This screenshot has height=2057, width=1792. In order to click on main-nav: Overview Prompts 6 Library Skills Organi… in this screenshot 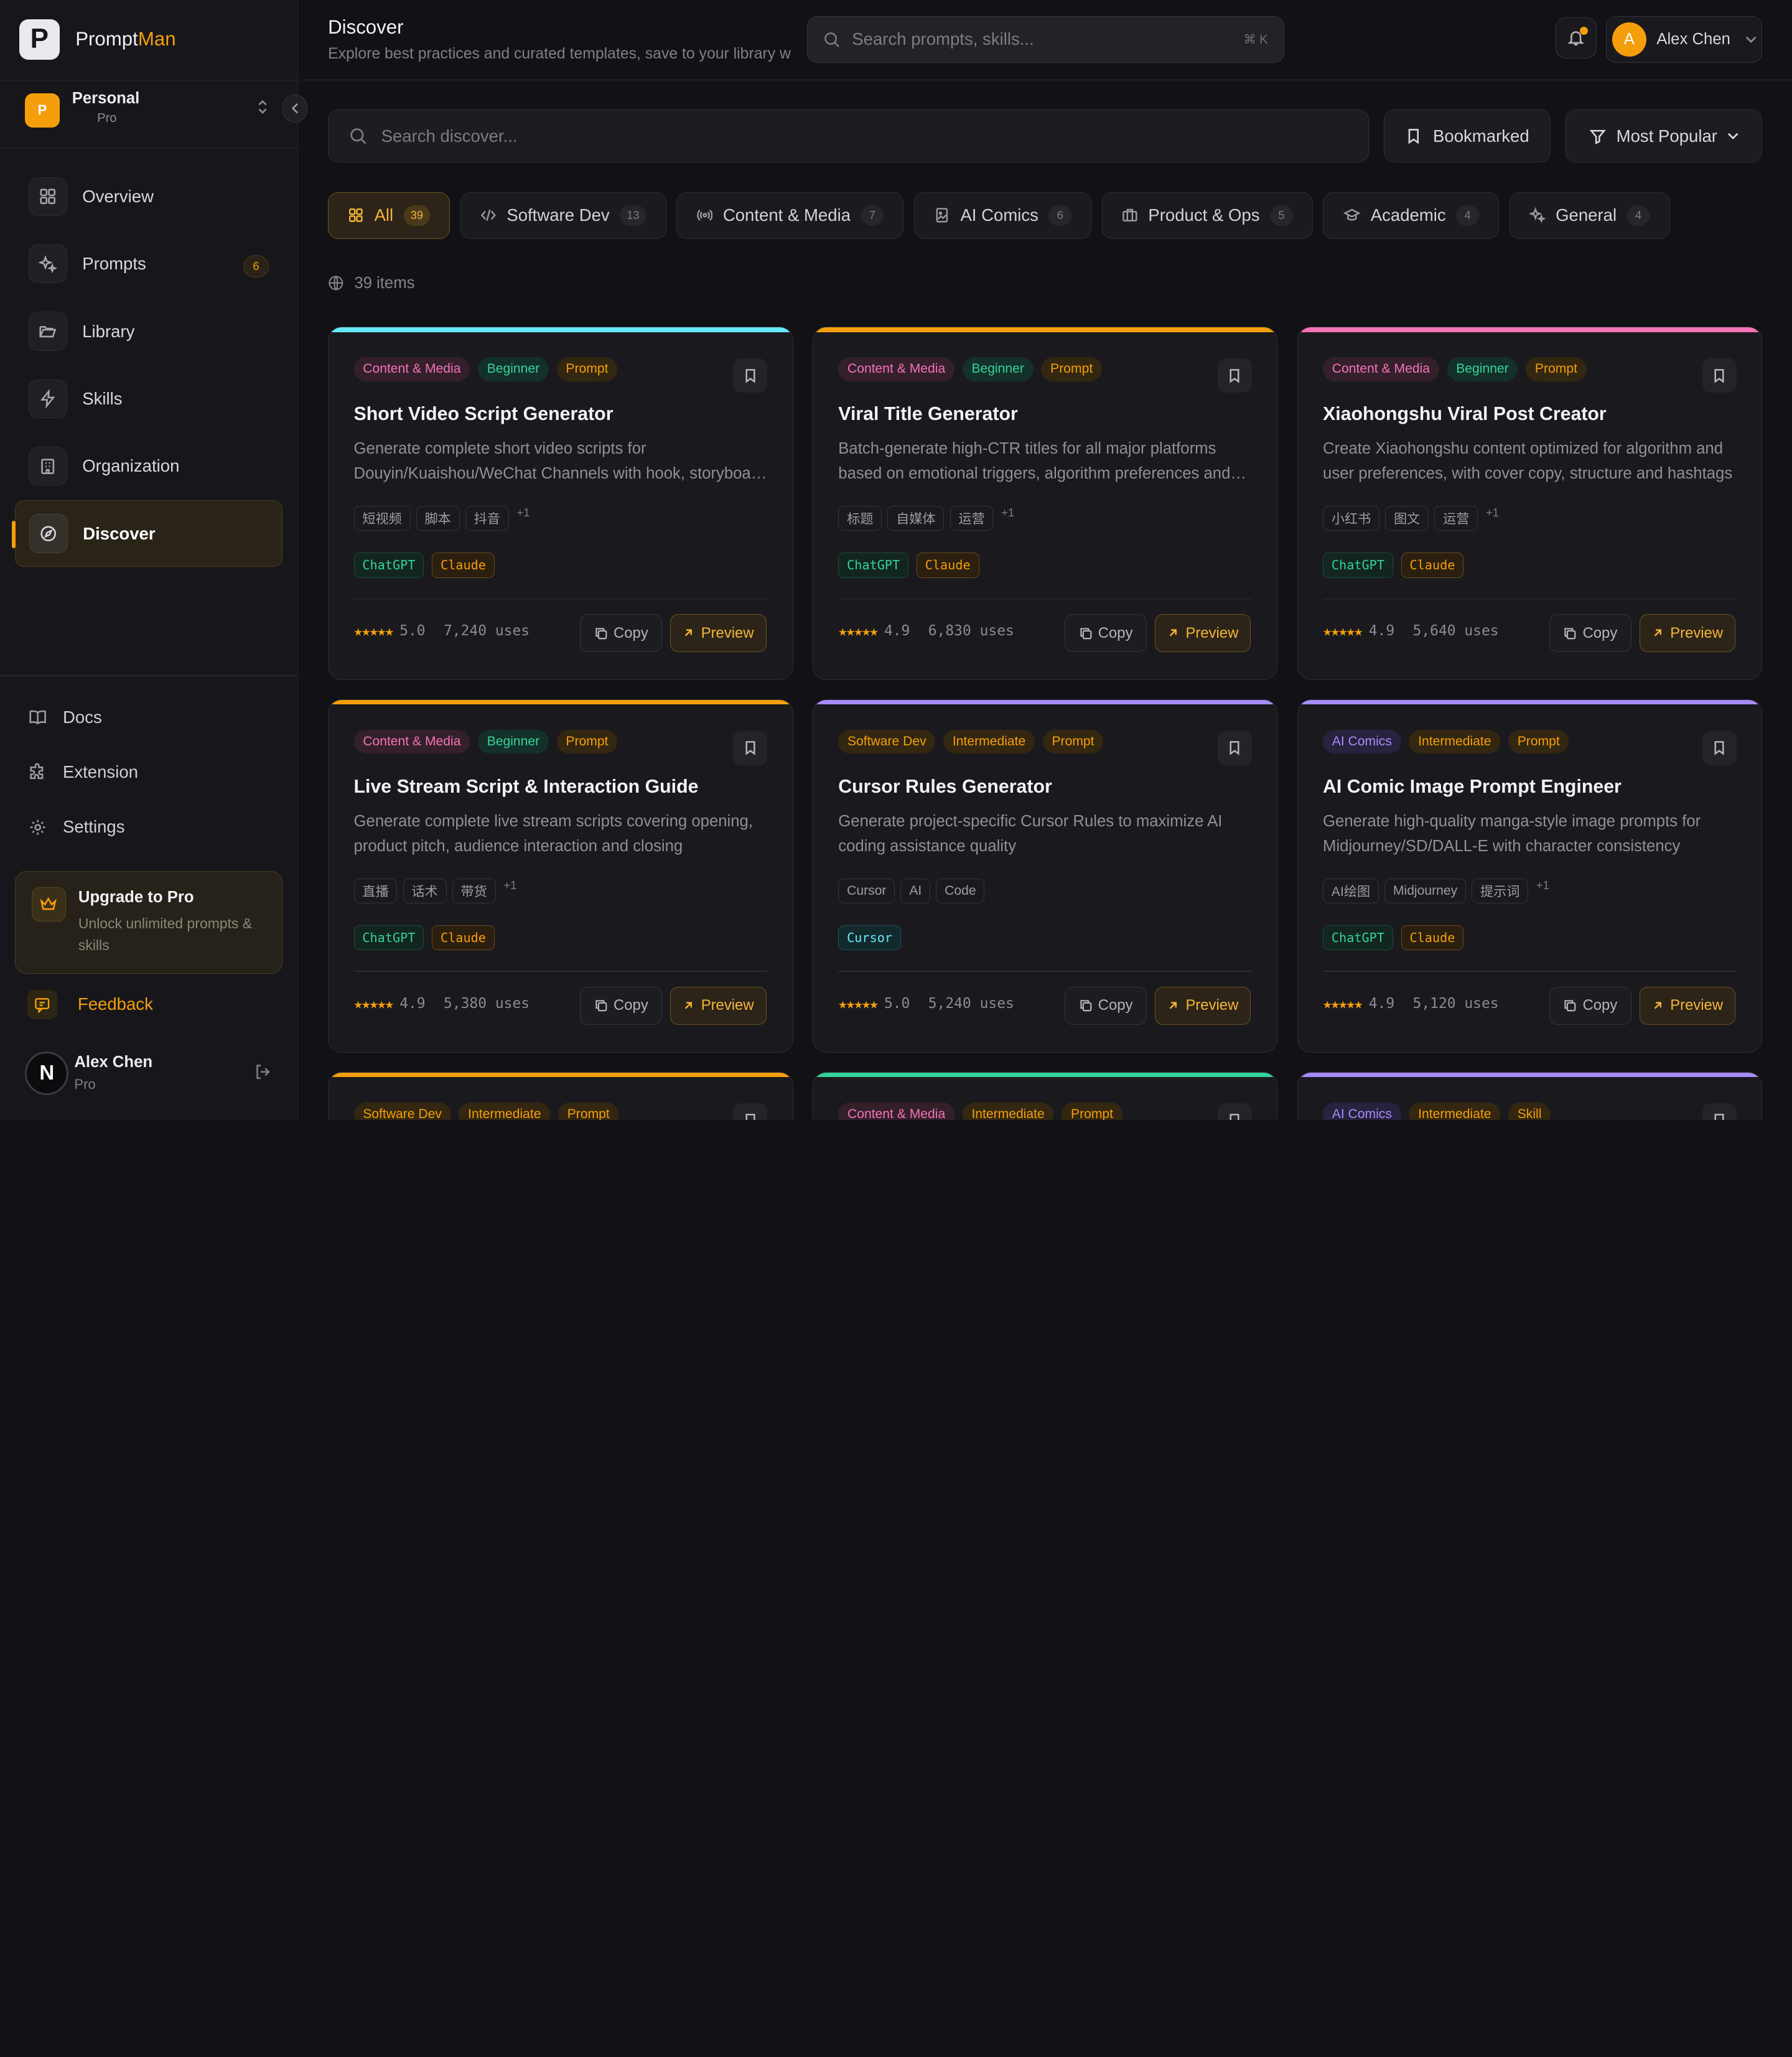, I will do `click(147, 366)`.